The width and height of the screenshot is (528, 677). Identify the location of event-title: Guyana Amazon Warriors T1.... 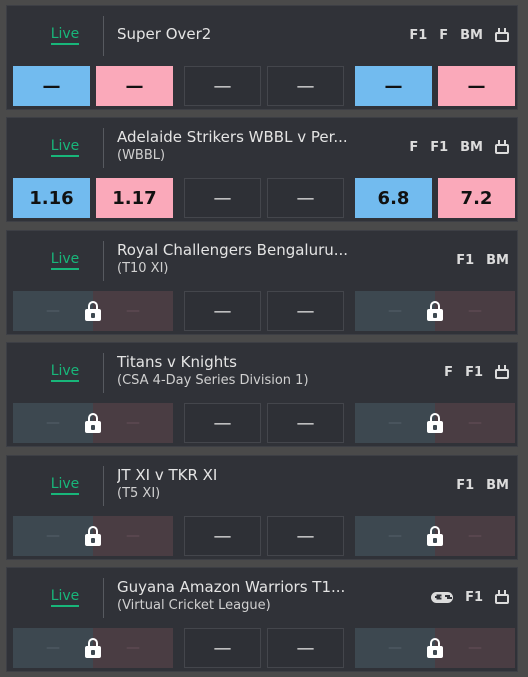
(244, 587).